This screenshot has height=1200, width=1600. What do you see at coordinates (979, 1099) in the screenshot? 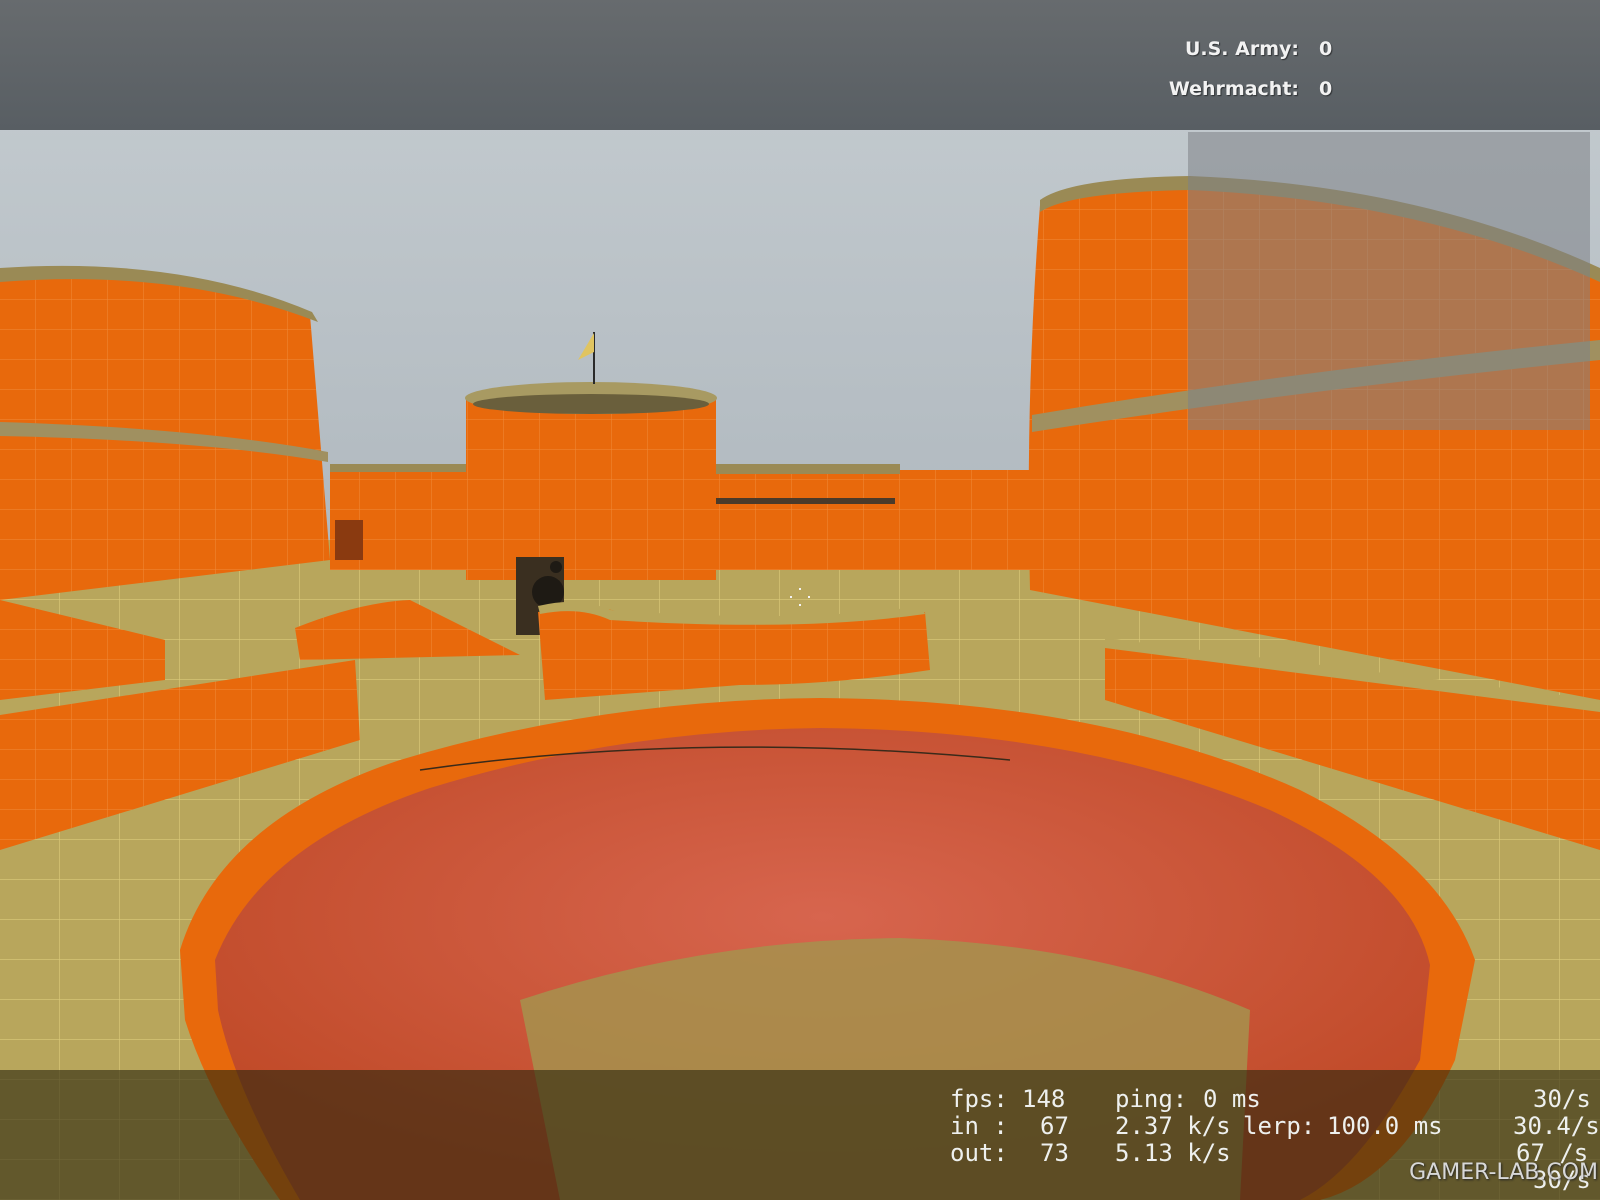
I see `net-fps-label: fps:` at bounding box center [979, 1099].